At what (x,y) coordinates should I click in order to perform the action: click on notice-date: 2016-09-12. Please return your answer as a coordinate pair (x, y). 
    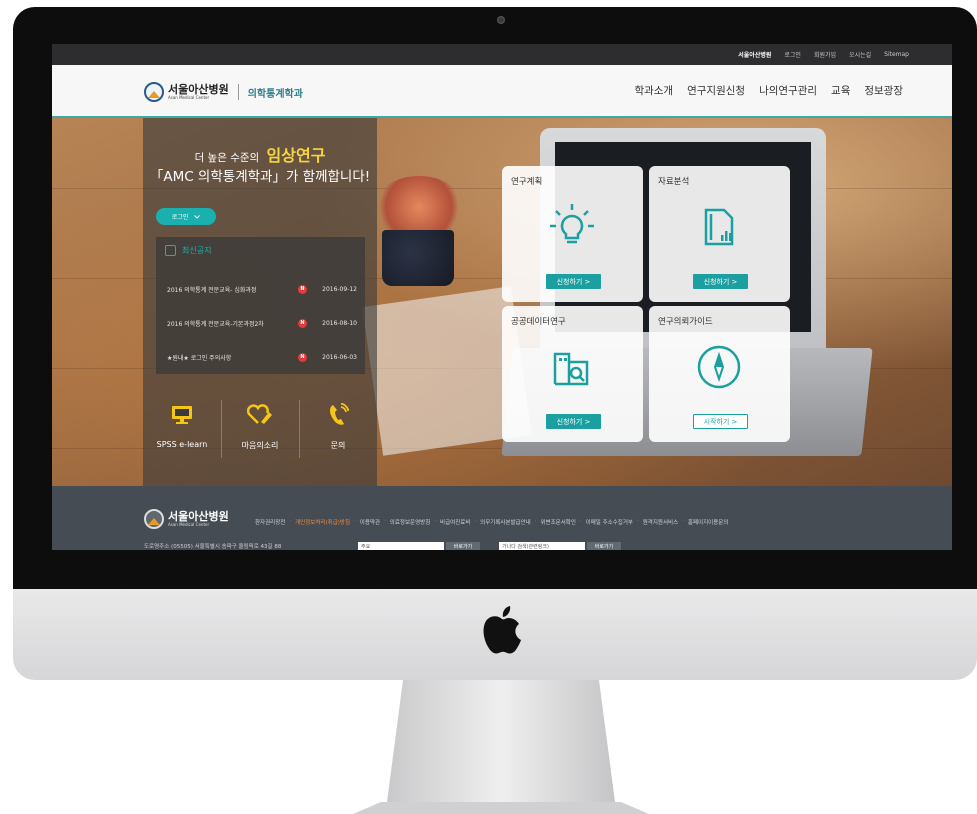
    Looking at the image, I should click on (339, 289).